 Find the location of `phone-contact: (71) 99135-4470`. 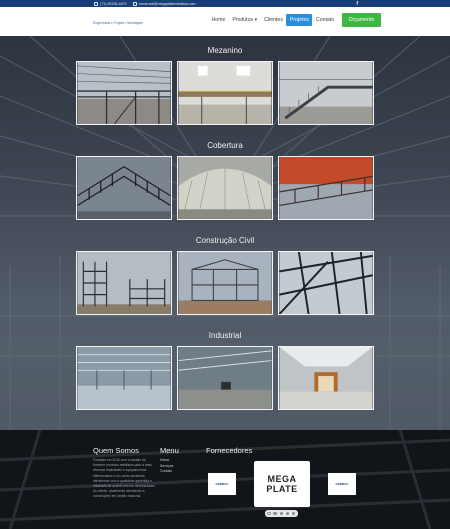

phone-contact: (71) 99135-4470 is located at coordinates (110, 3).